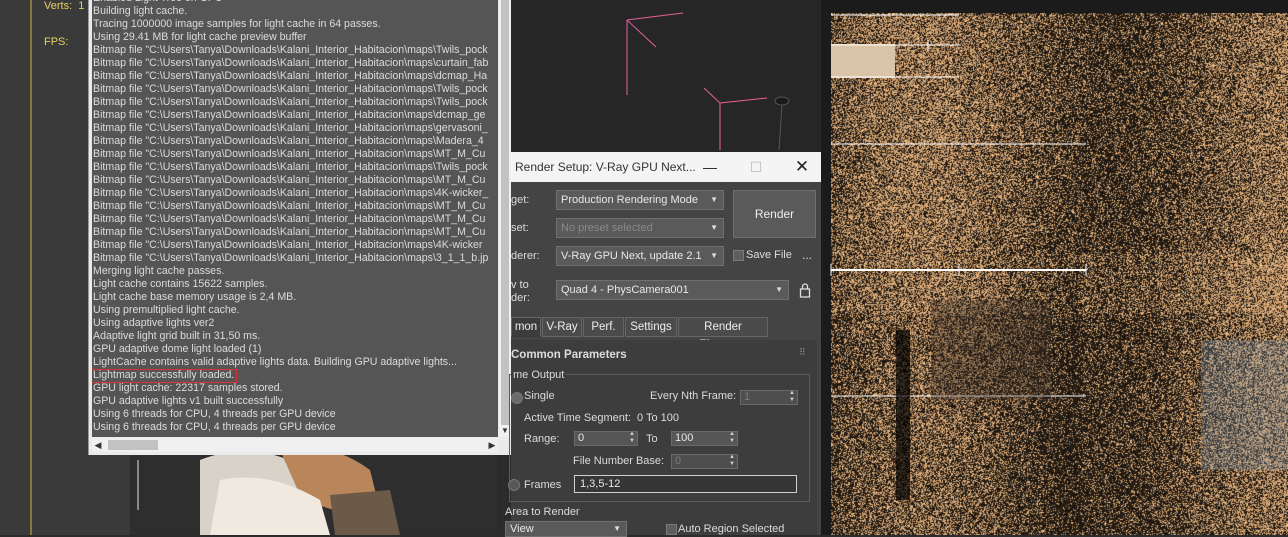 This screenshot has width=1288, height=537. Describe the element at coordinates (58, 6) in the screenshot. I see `verts-label: Verts:` at that location.